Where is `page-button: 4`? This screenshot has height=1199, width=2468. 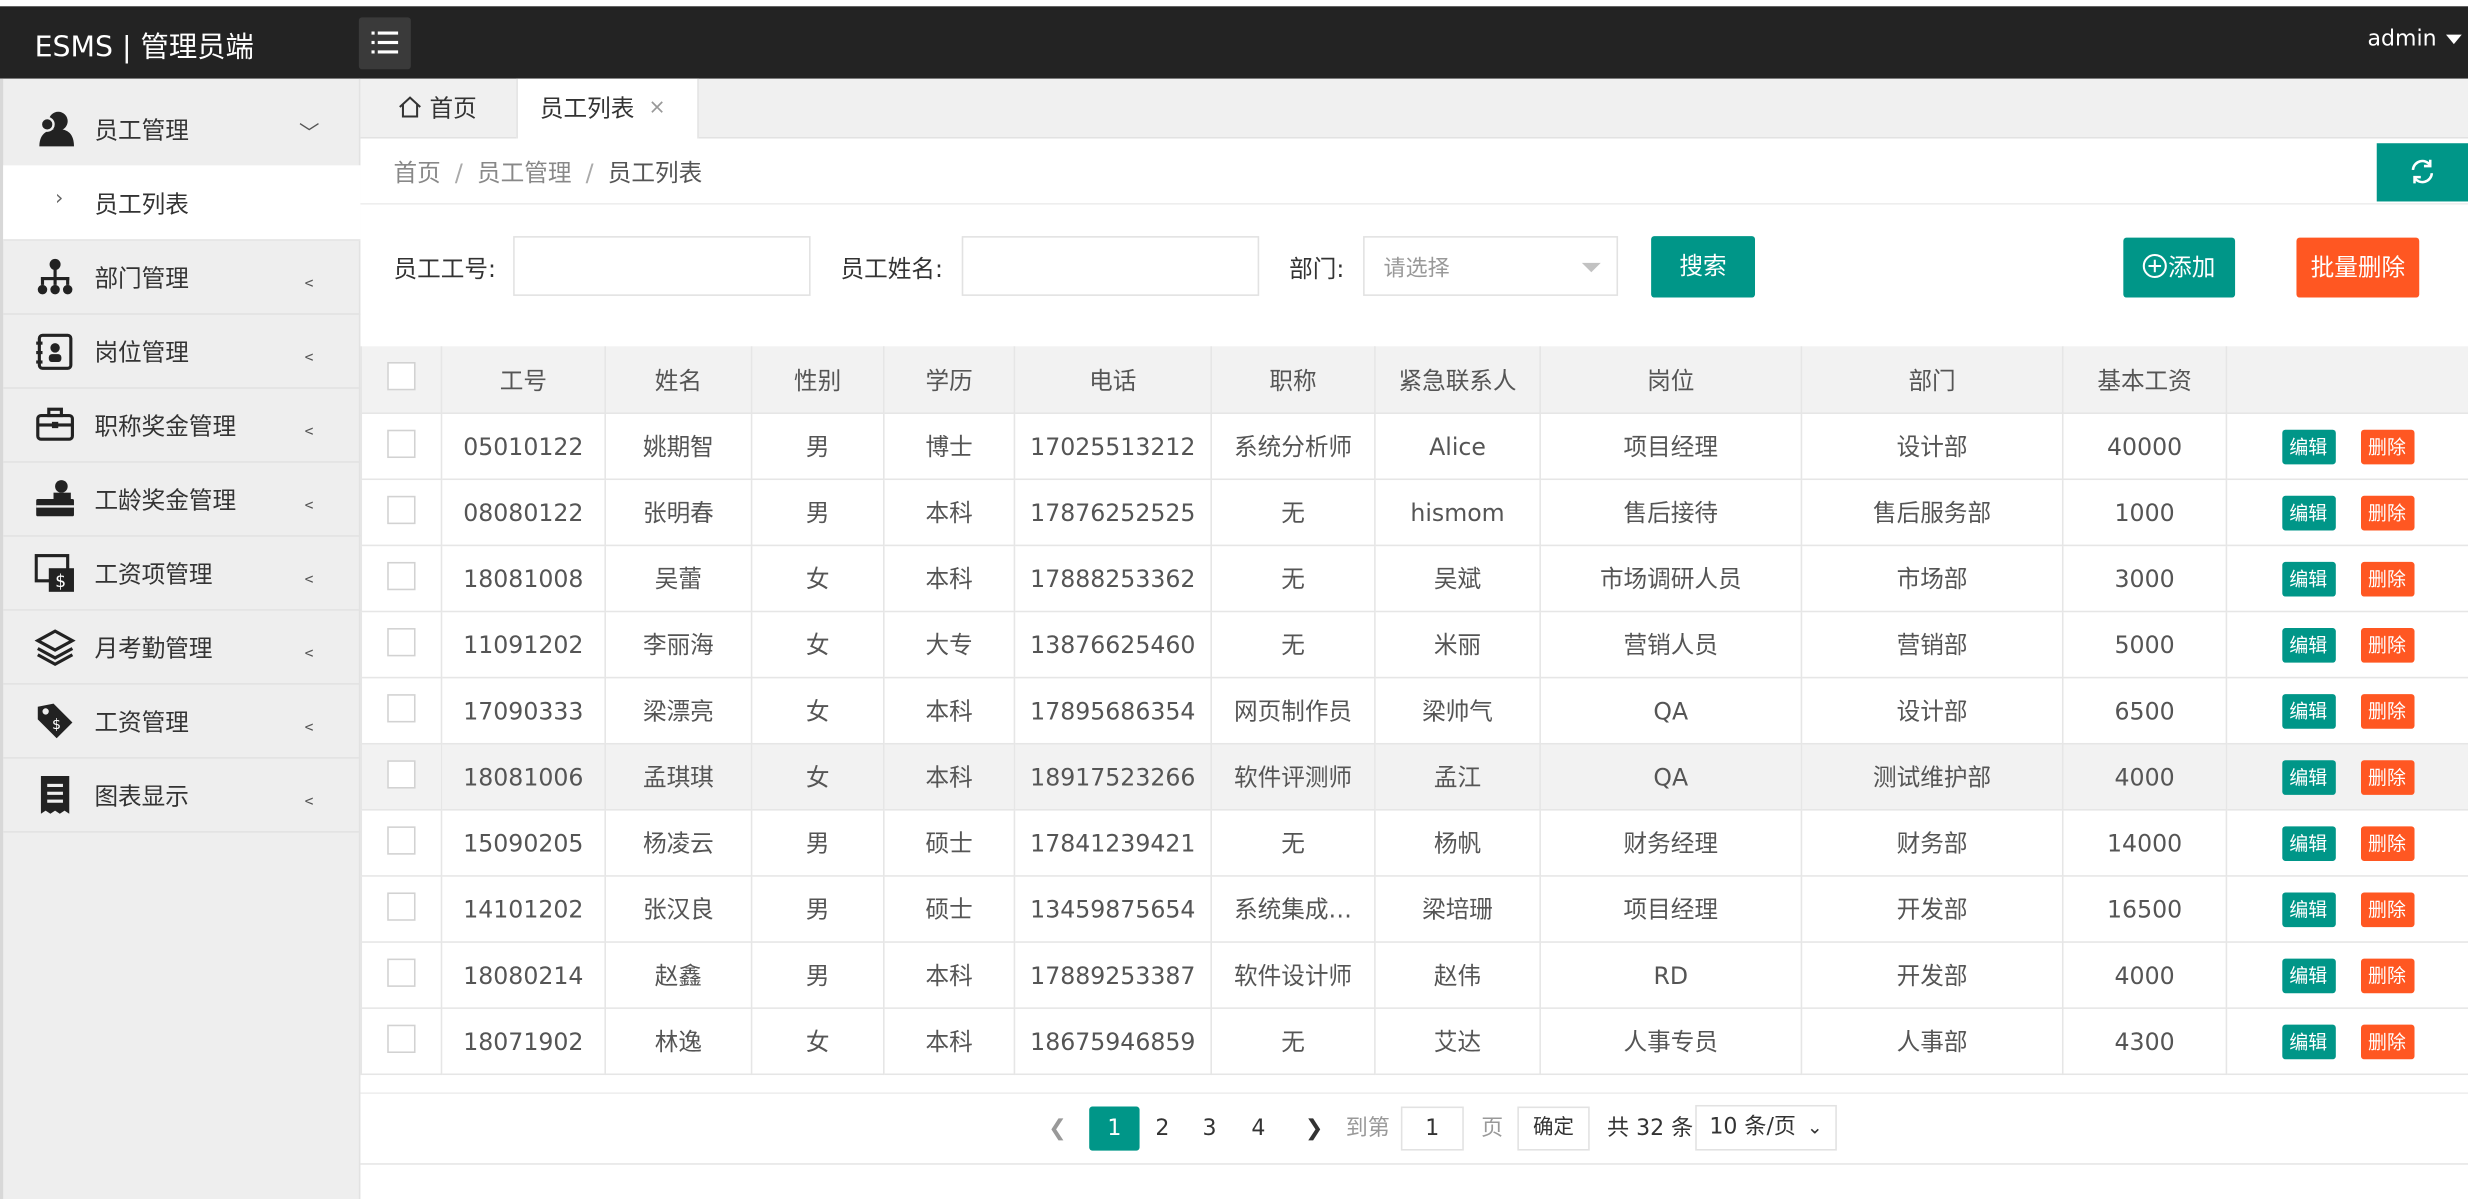 page-button: 4 is located at coordinates (1258, 1129).